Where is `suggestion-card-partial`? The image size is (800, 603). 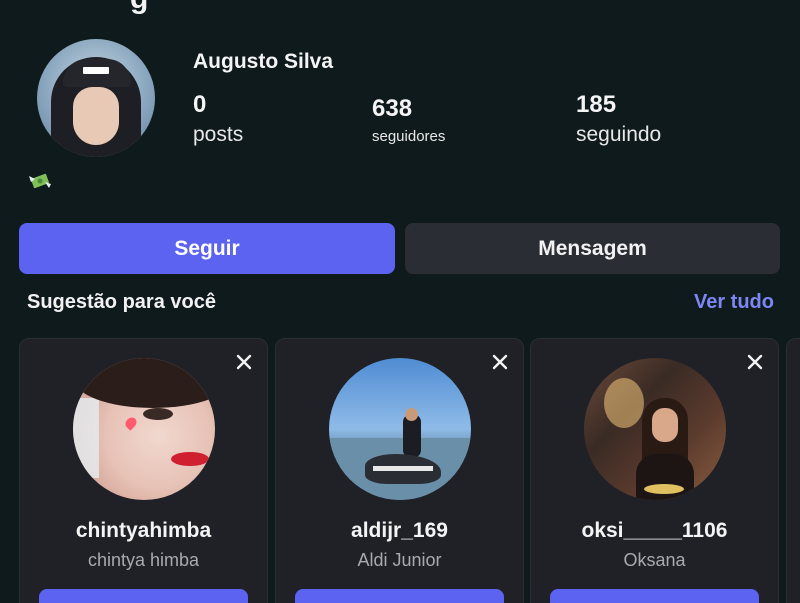 suggestion-card-partial is located at coordinates (793, 470).